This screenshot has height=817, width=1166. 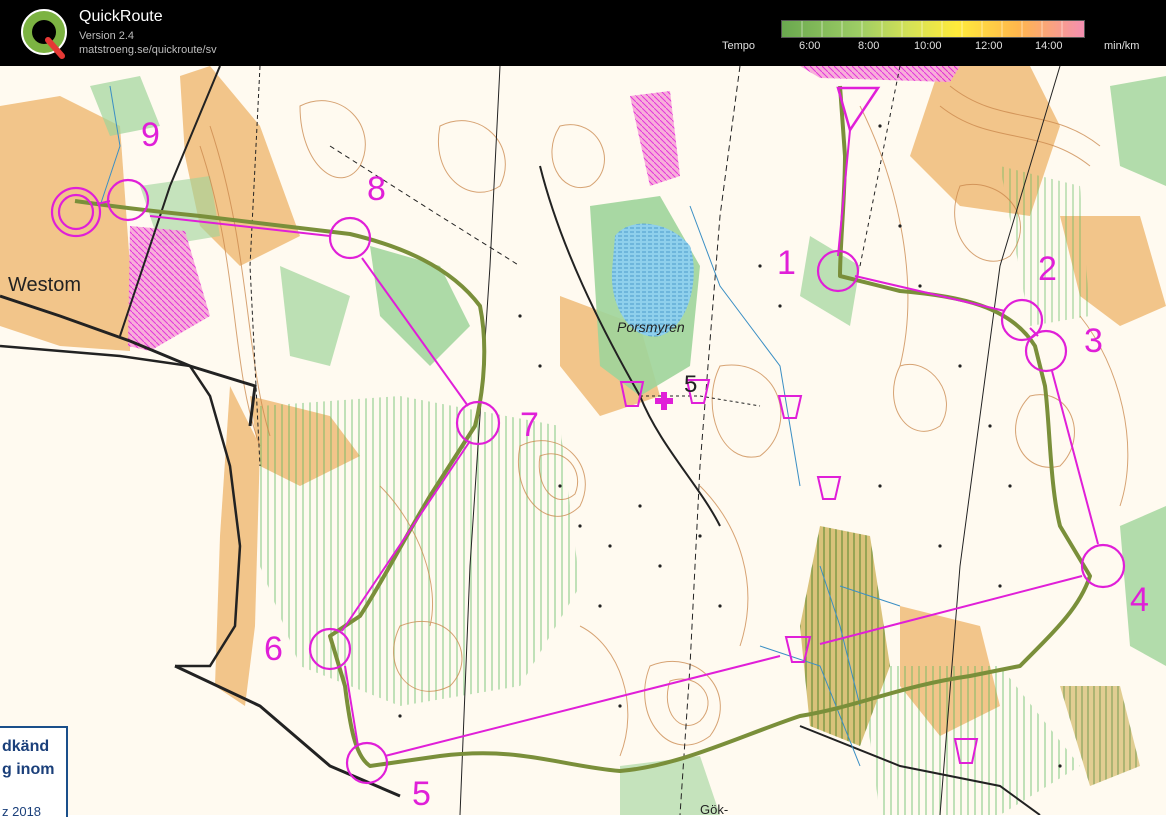 What do you see at coordinates (928, 46) in the screenshot?
I see `tempo-tick: 10:00` at bounding box center [928, 46].